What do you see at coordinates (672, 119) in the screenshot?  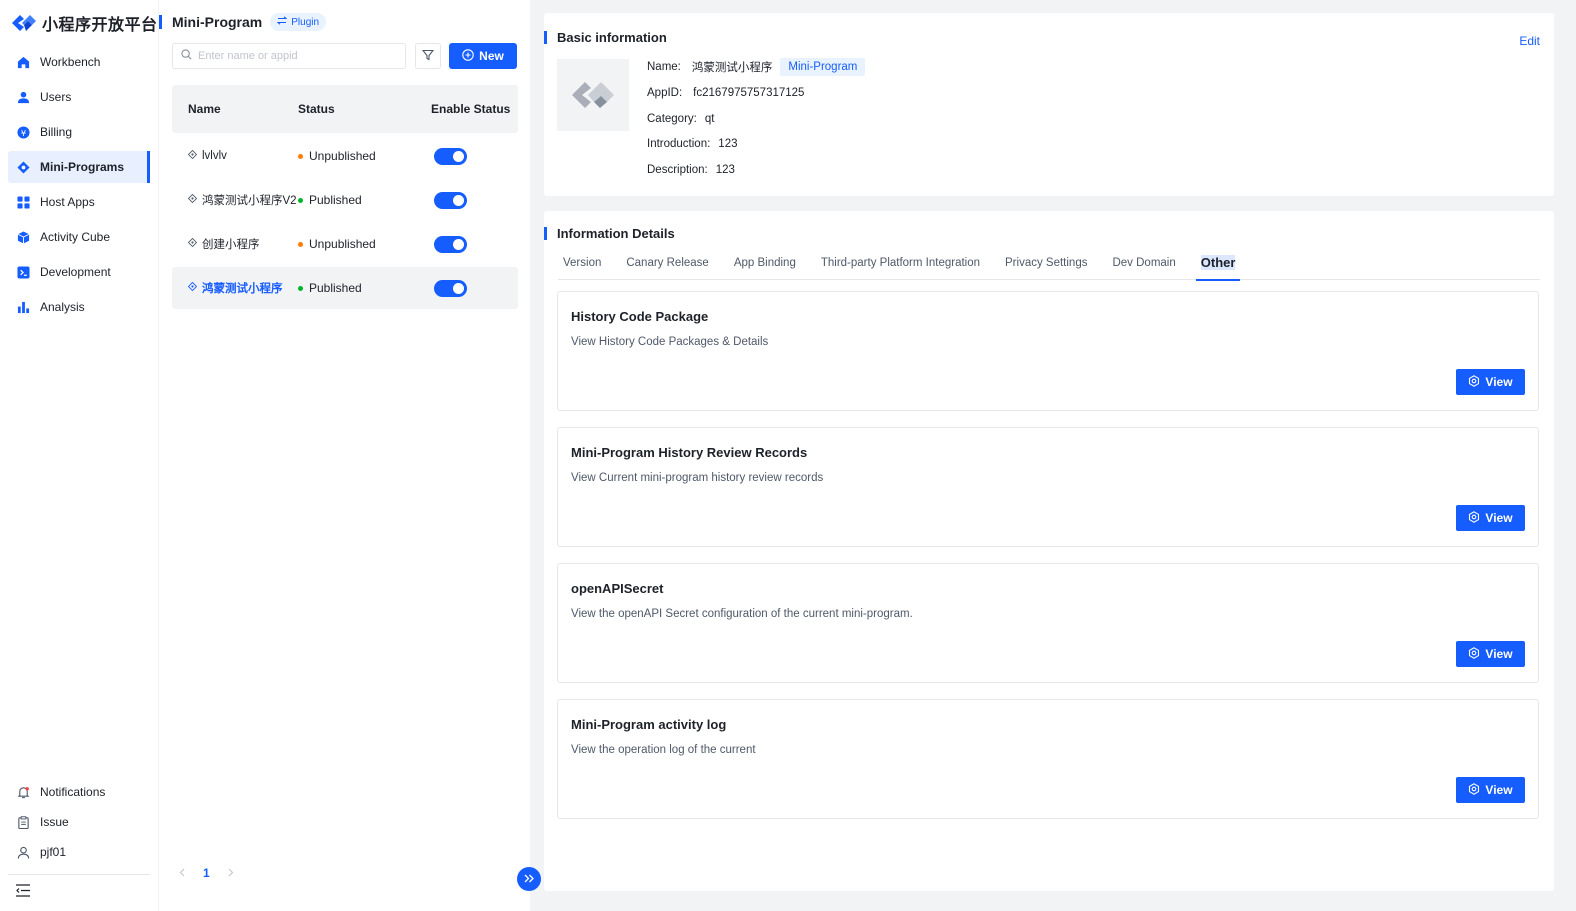 I see `category-label: Category:` at bounding box center [672, 119].